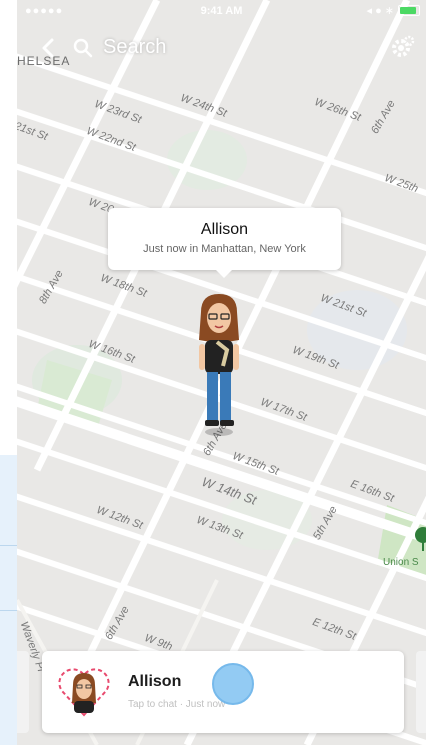 The image size is (426, 745). What do you see at coordinates (8, 600) in the screenshot?
I see `left-edge-panel` at bounding box center [8, 600].